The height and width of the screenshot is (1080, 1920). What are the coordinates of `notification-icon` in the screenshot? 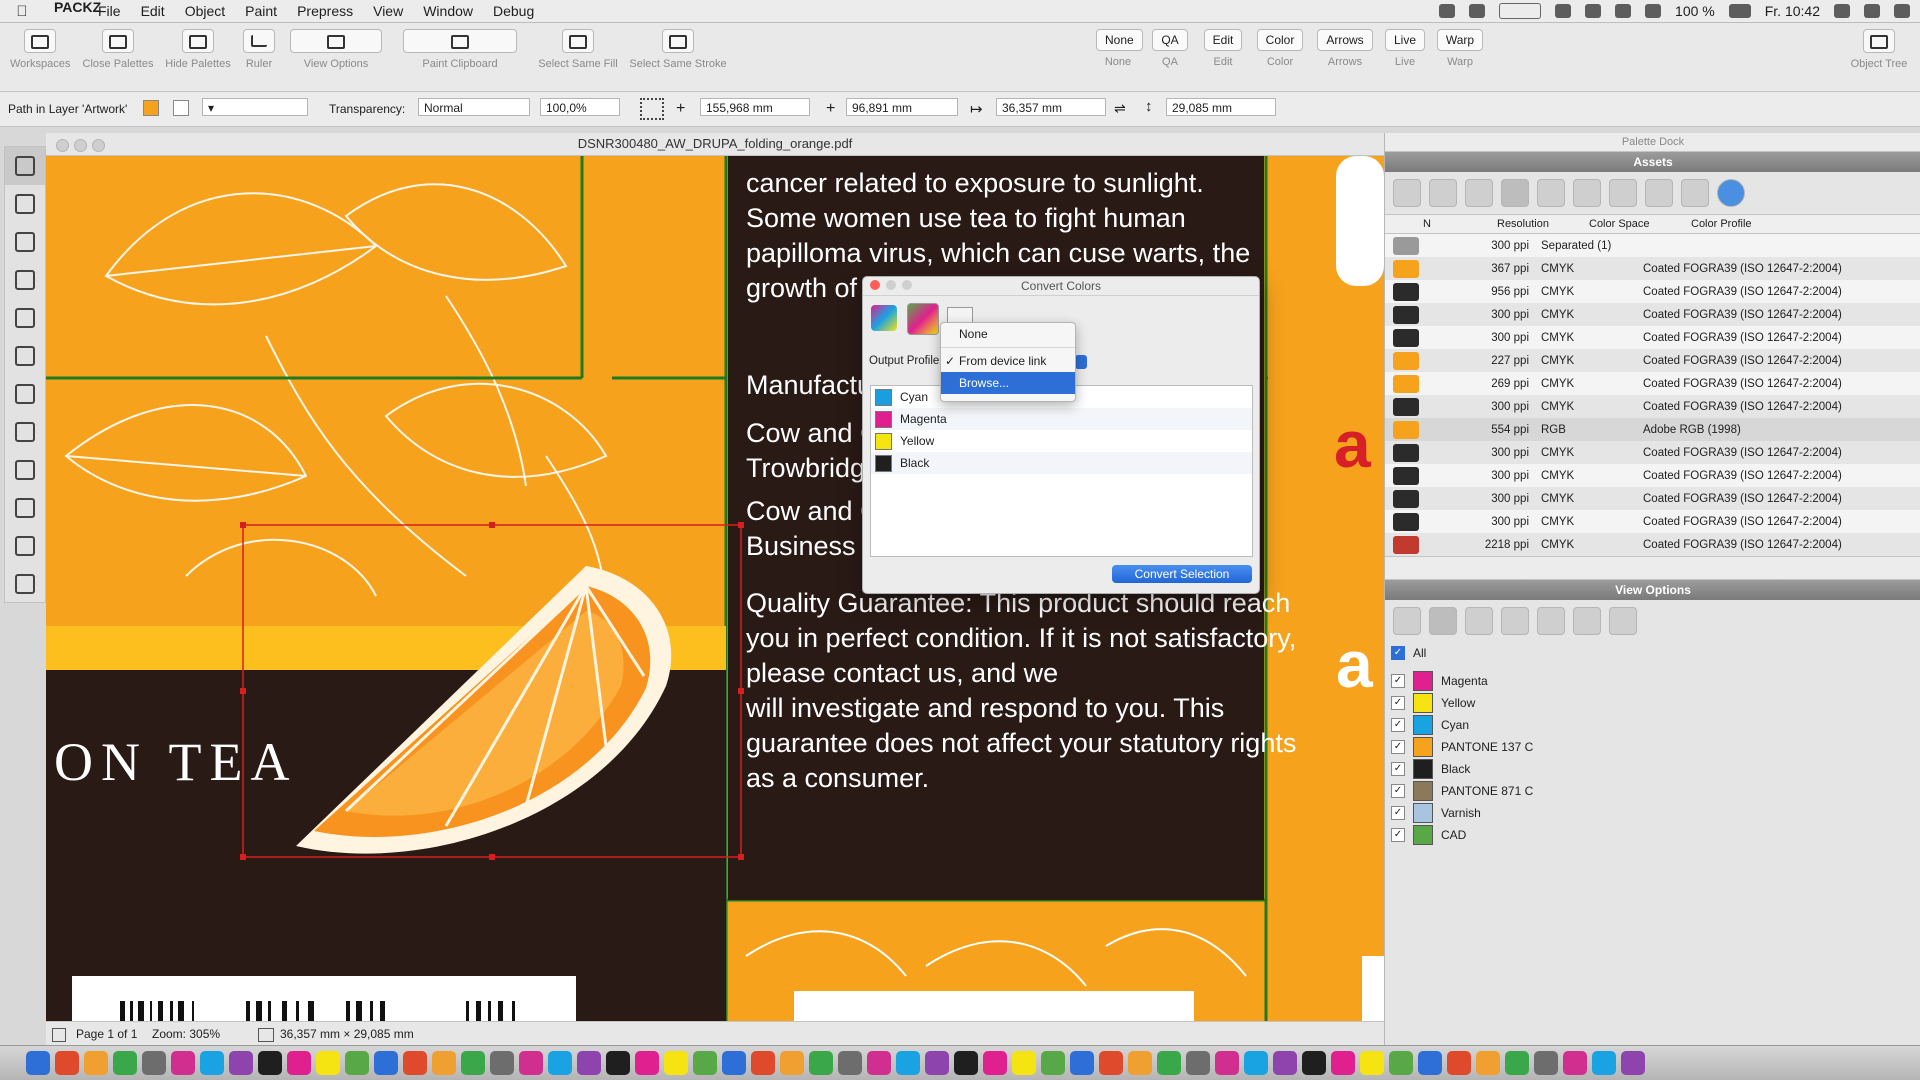 It's located at (1902, 11).